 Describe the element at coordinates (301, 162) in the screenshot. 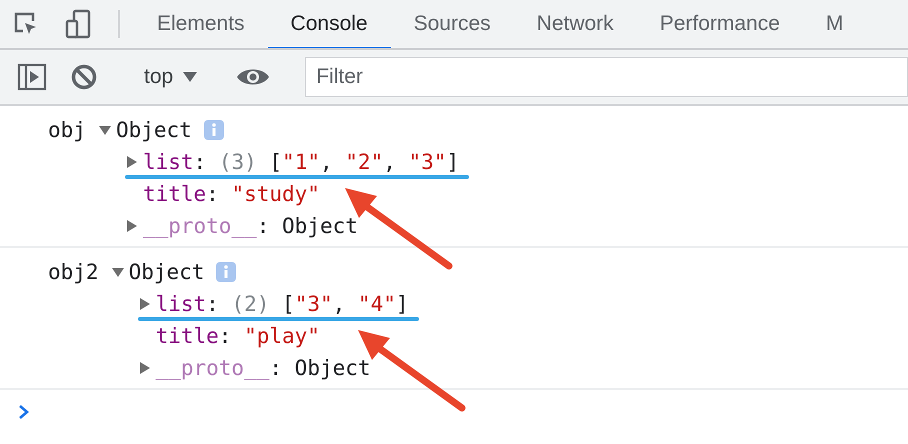

I see `property-line: list: (3) ["1", "2", "3"]` at that location.